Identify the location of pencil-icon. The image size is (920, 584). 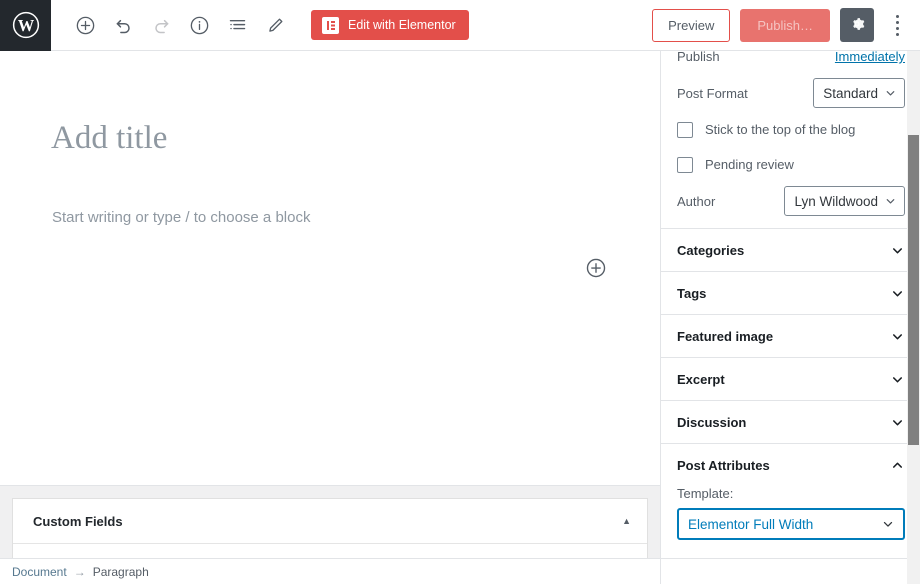
(275, 25).